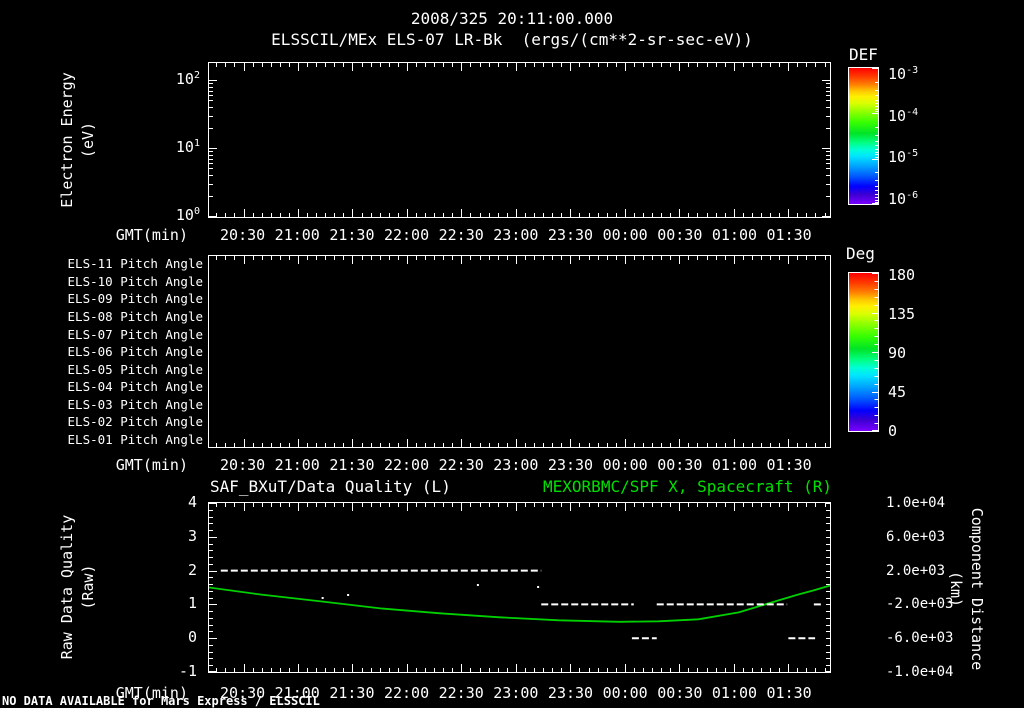 The height and width of the screenshot is (708, 1024). Describe the element at coordinates (903, 157) in the screenshot. I see `def-cbar-tick-label: 10-5` at that location.